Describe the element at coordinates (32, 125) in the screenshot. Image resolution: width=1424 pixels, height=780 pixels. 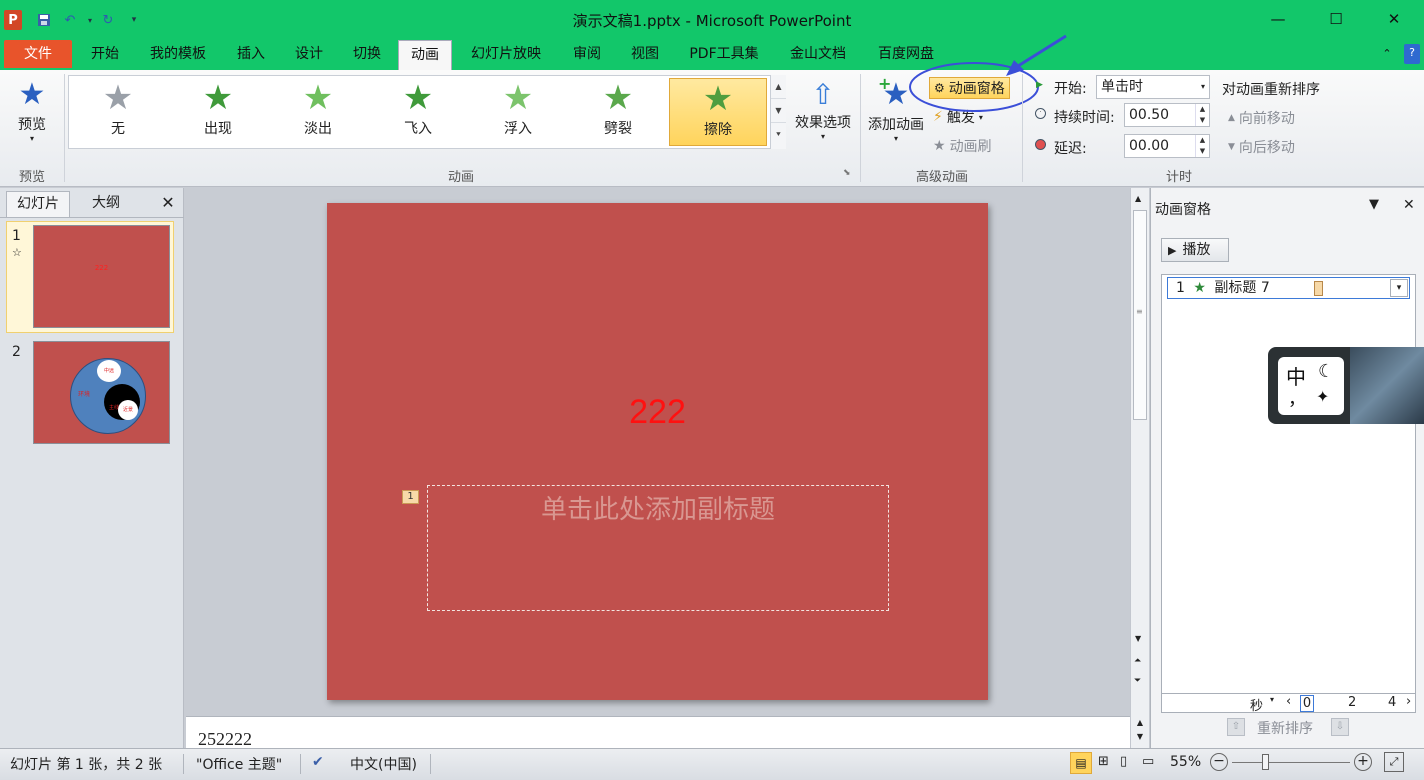
I see `preview-label: 预览` at that location.